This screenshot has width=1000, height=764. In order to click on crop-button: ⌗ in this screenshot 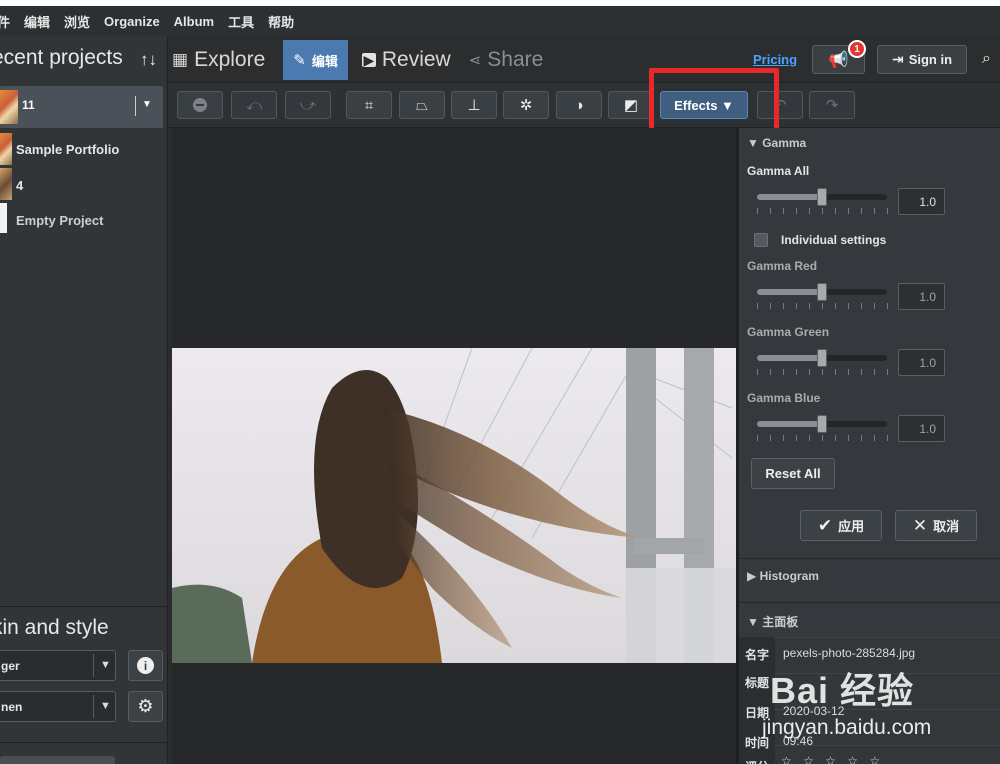, I will do `click(369, 105)`.